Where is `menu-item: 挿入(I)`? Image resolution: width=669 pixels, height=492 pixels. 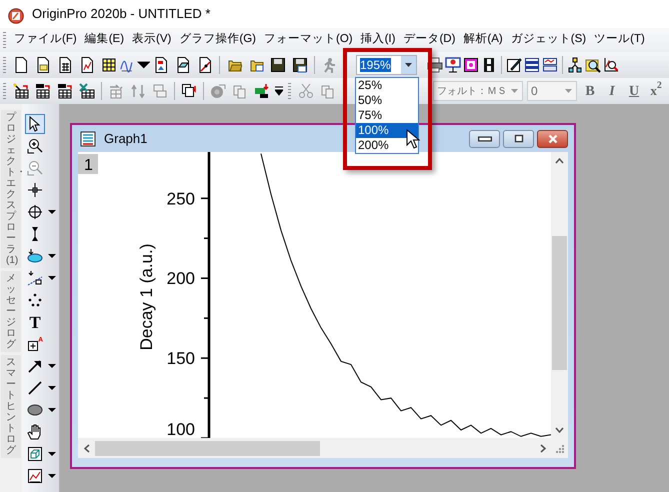 menu-item: 挿入(I) is located at coordinates (378, 40).